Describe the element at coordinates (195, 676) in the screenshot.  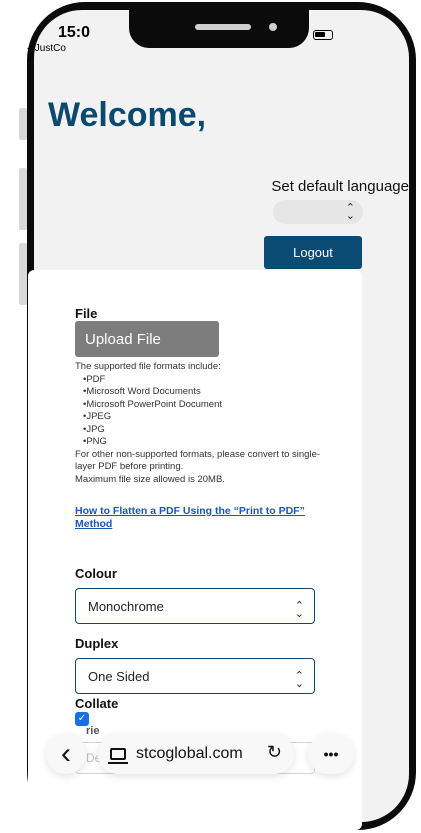
I see `duplex-select: One Sided ⌃ ⌄` at that location.